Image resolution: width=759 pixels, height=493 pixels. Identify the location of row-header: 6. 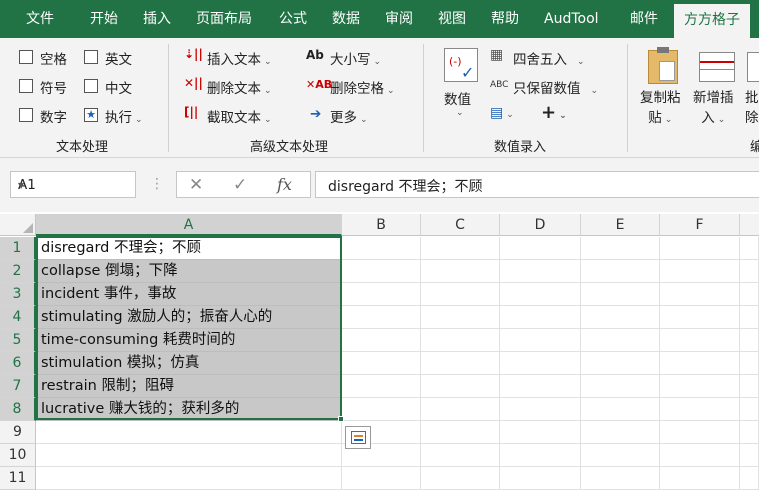
(18, 363).